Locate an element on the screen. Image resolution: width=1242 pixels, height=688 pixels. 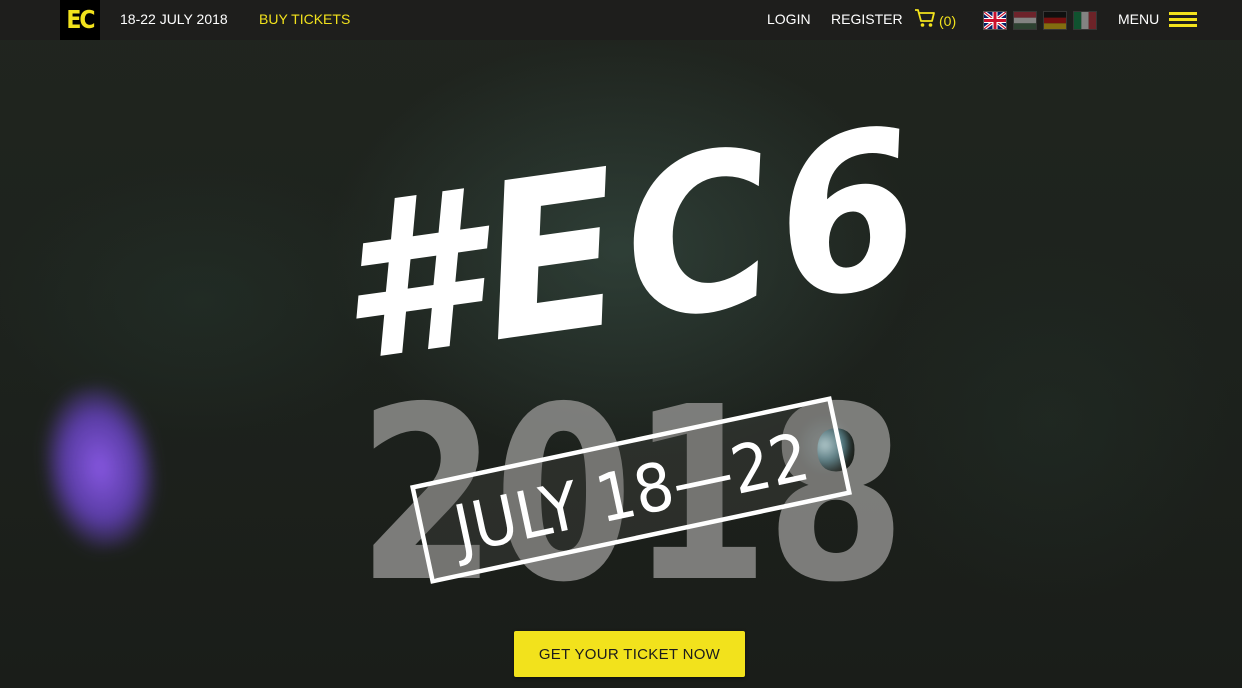
login-link: LOGIN is located at coordinates (789, 19).